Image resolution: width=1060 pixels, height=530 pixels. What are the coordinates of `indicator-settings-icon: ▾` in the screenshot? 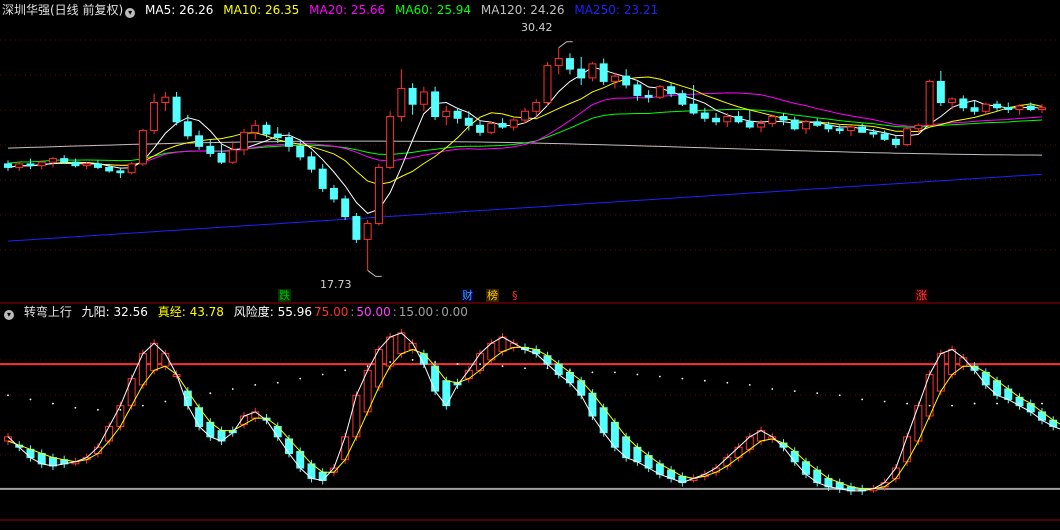 It's located at (9, 315).